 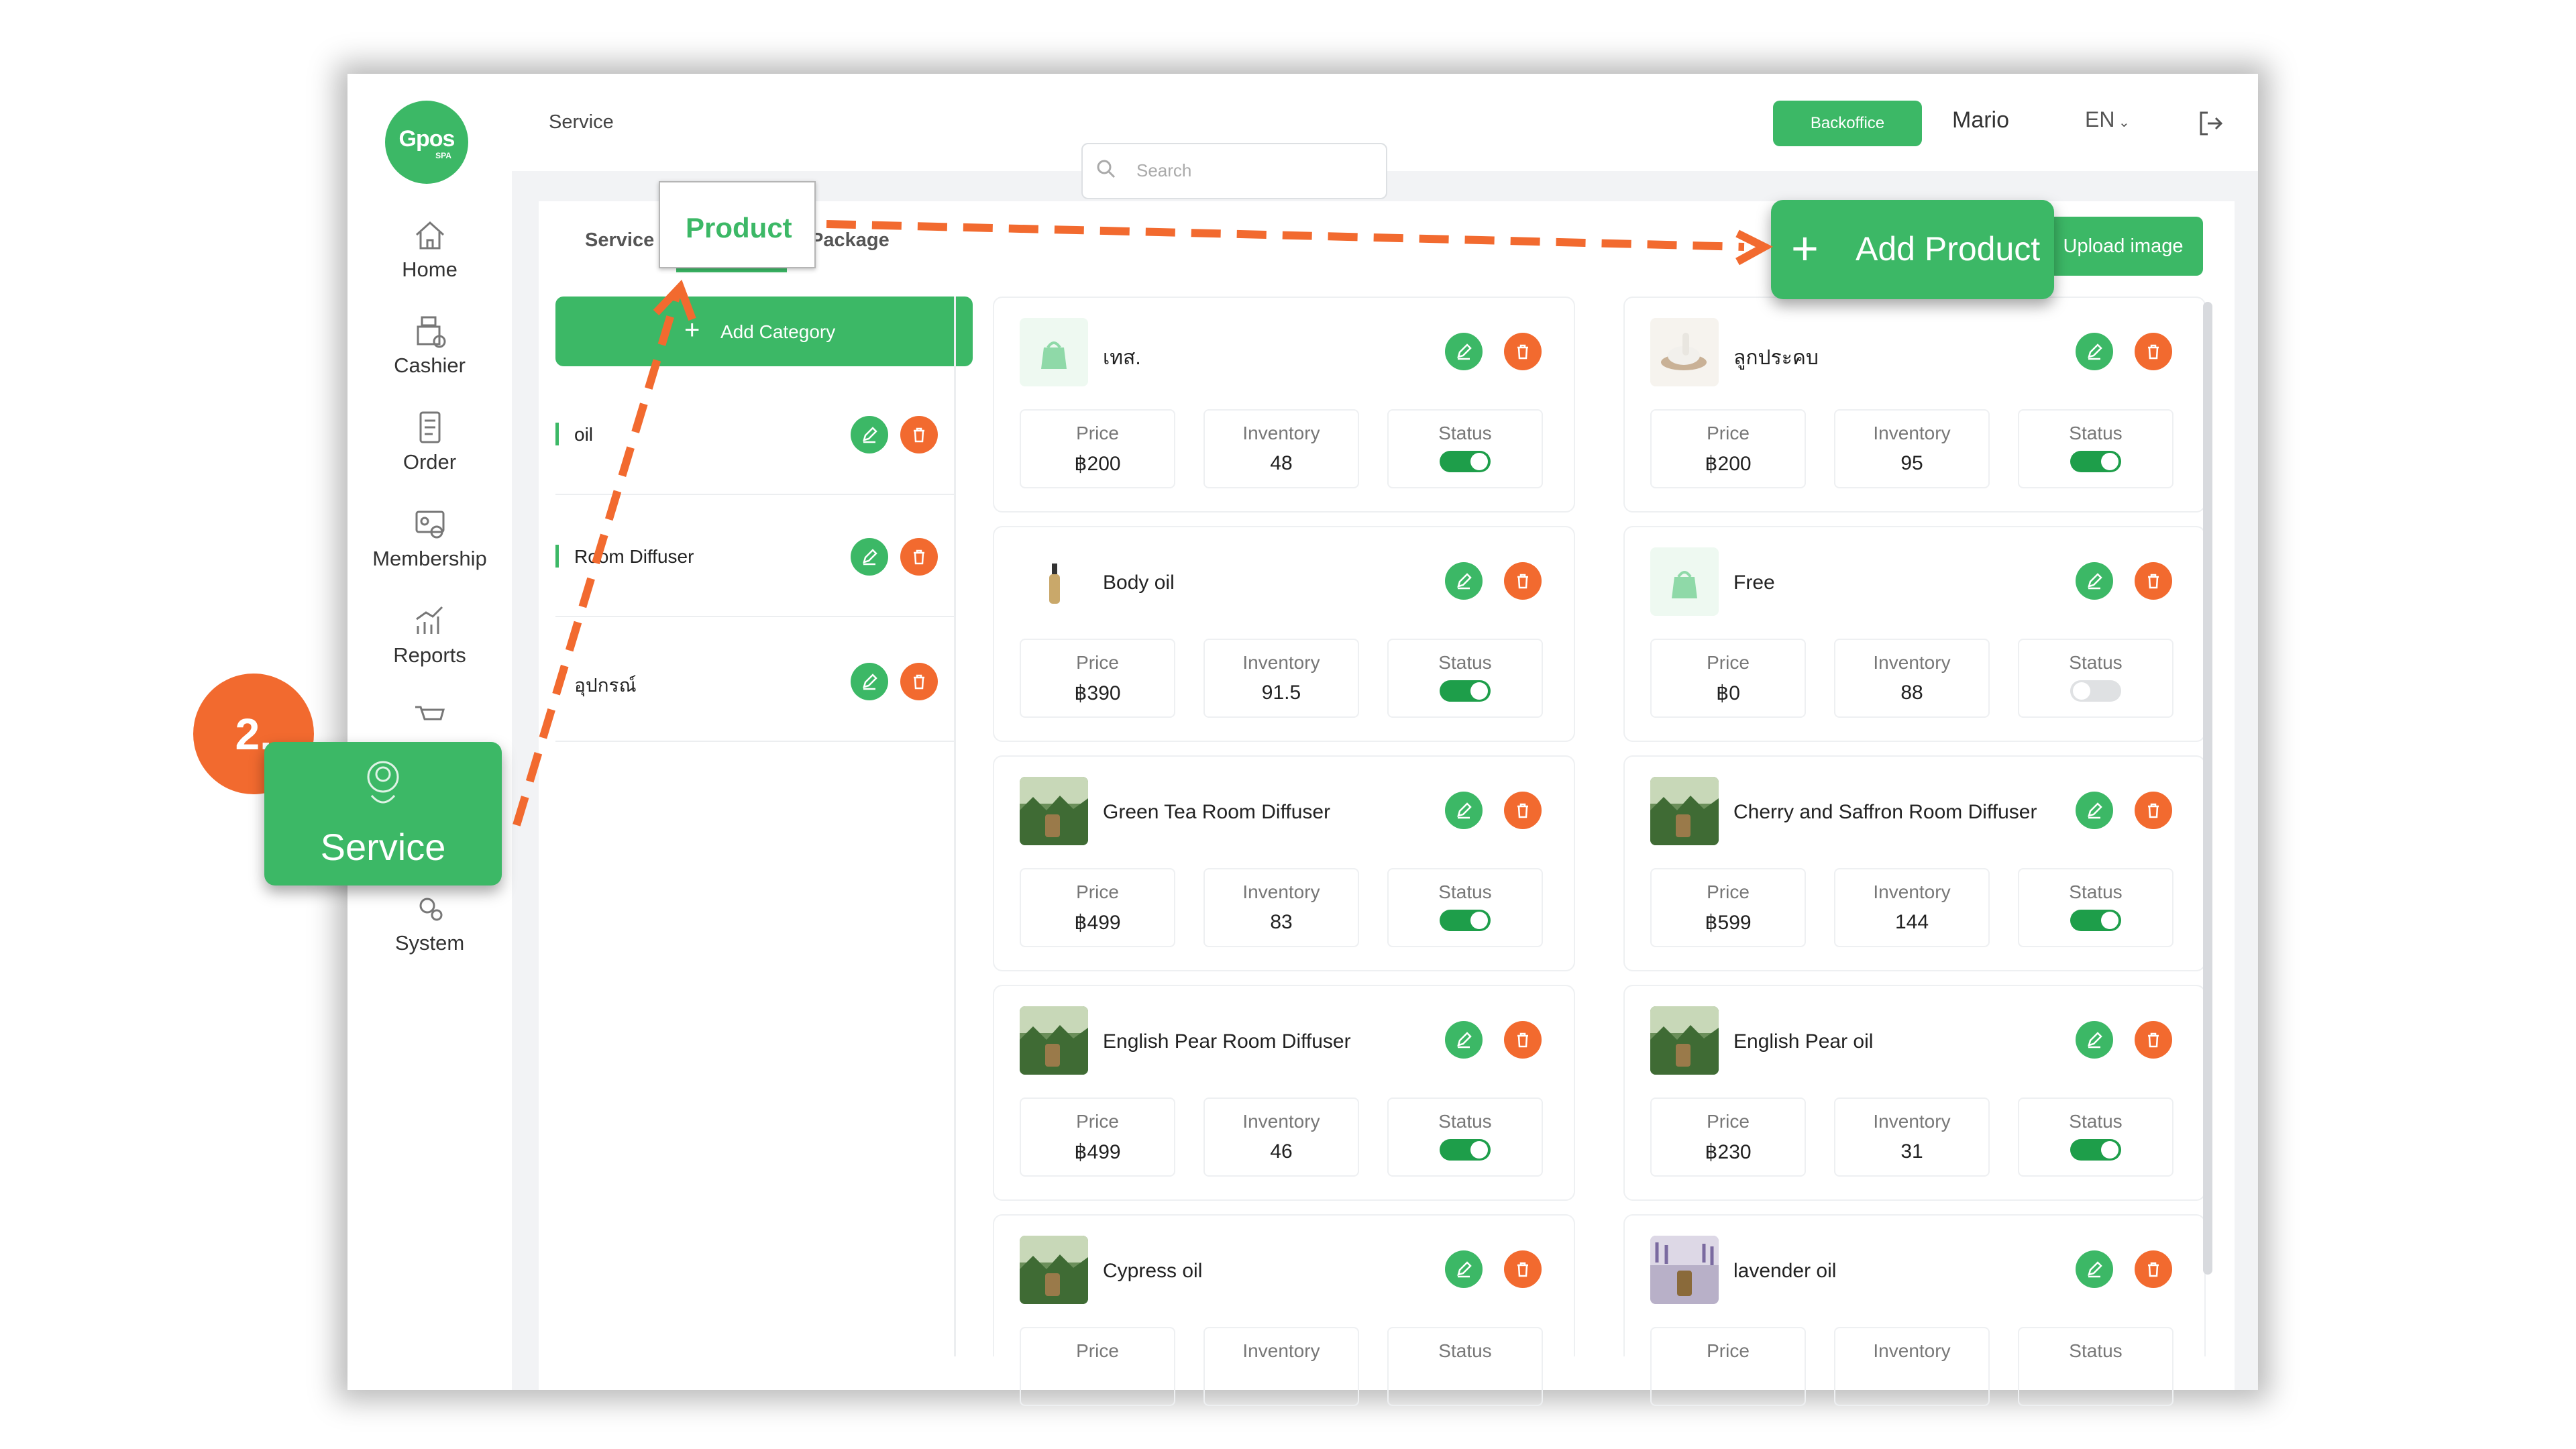 I want to click on pencil-icon, so click(x=2095, y=581).